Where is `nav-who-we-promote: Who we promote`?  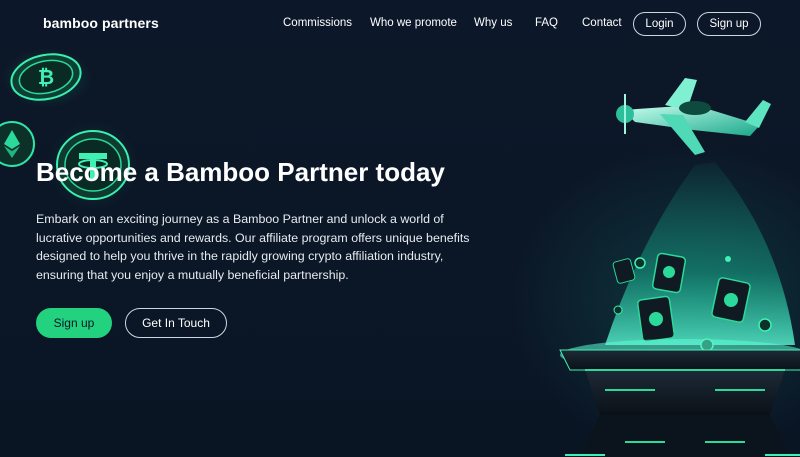
nav-who-we-promote: Who we promote is located at coordinates (413, 23).